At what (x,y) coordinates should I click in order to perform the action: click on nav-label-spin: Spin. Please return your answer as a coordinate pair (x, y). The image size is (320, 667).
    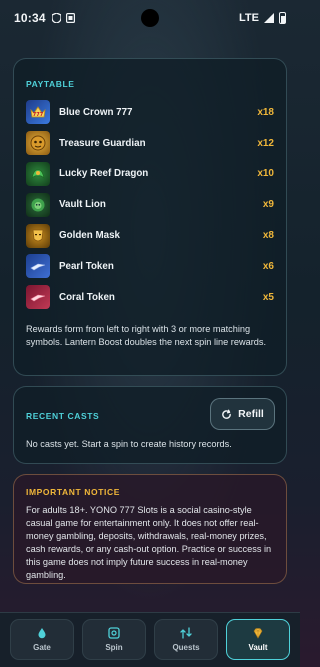
    Looking at the image, I should click on (114, 647).